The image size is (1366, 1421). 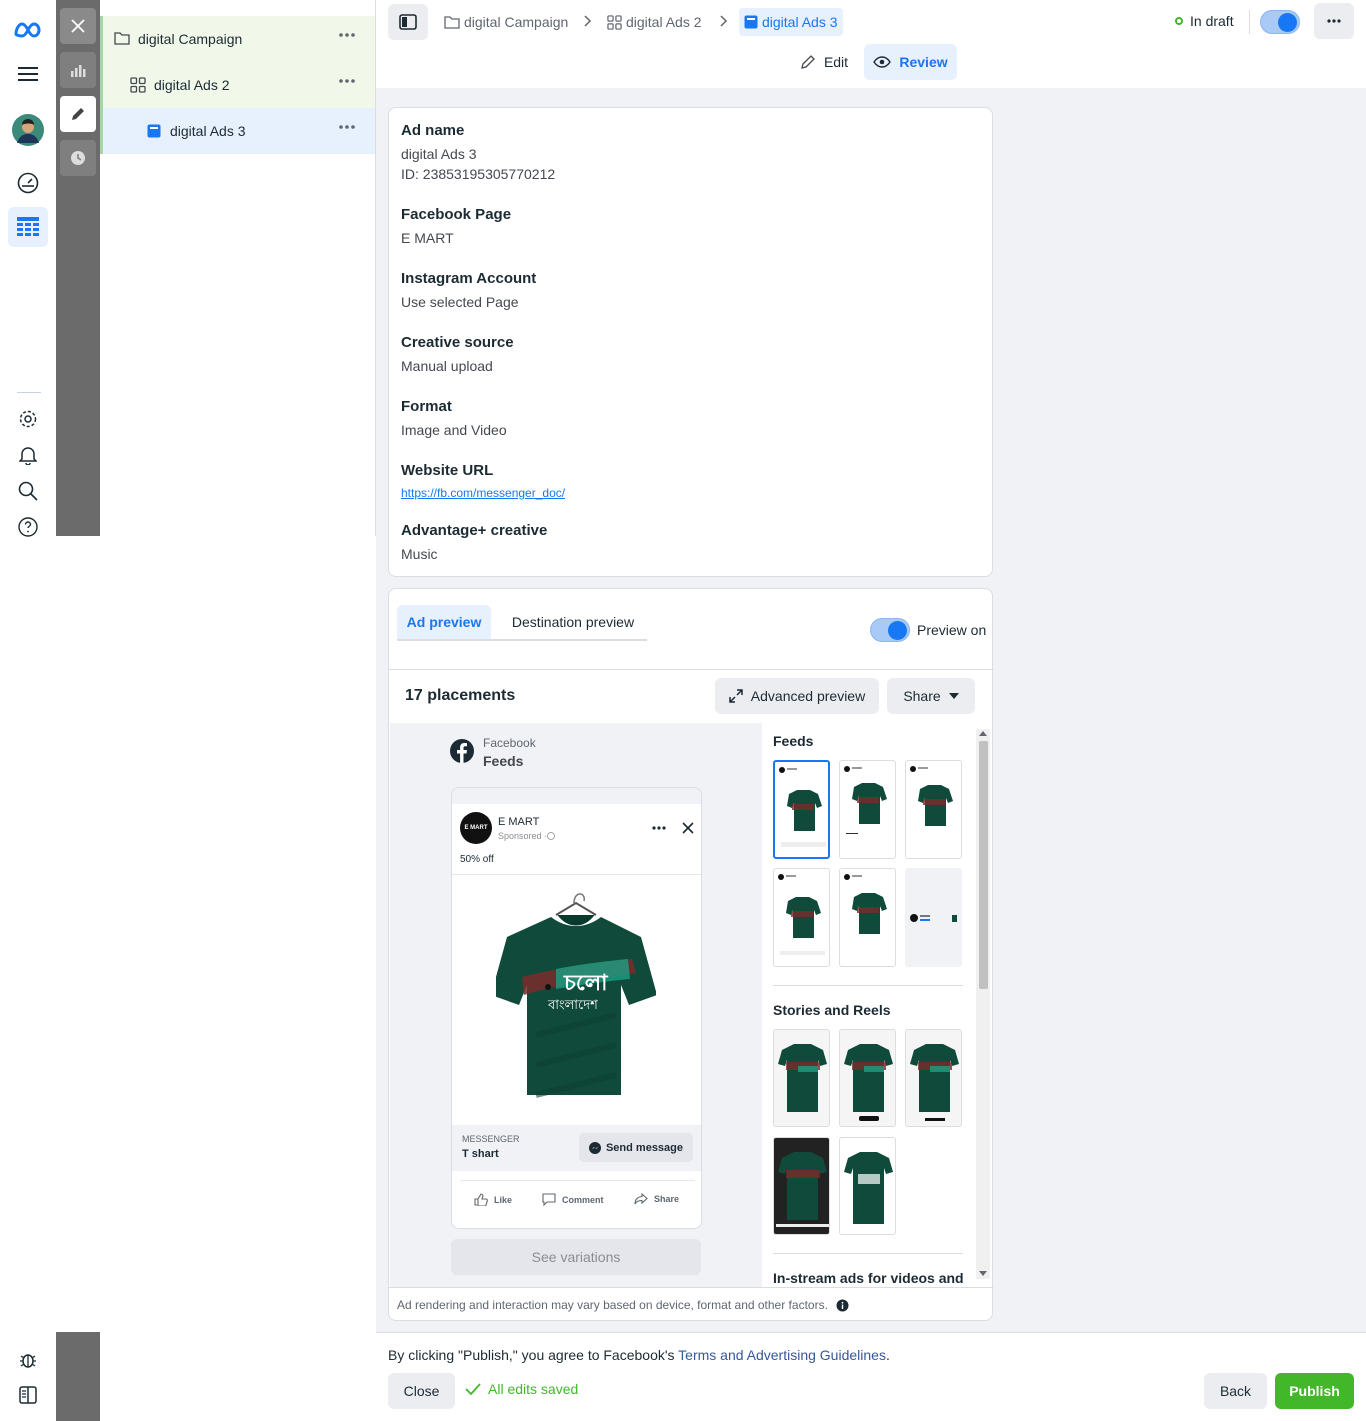 What do you see at coordinates (101, 131) in the screenshot?
I see `tree-ad-bar` at bounding box center [101, 131].